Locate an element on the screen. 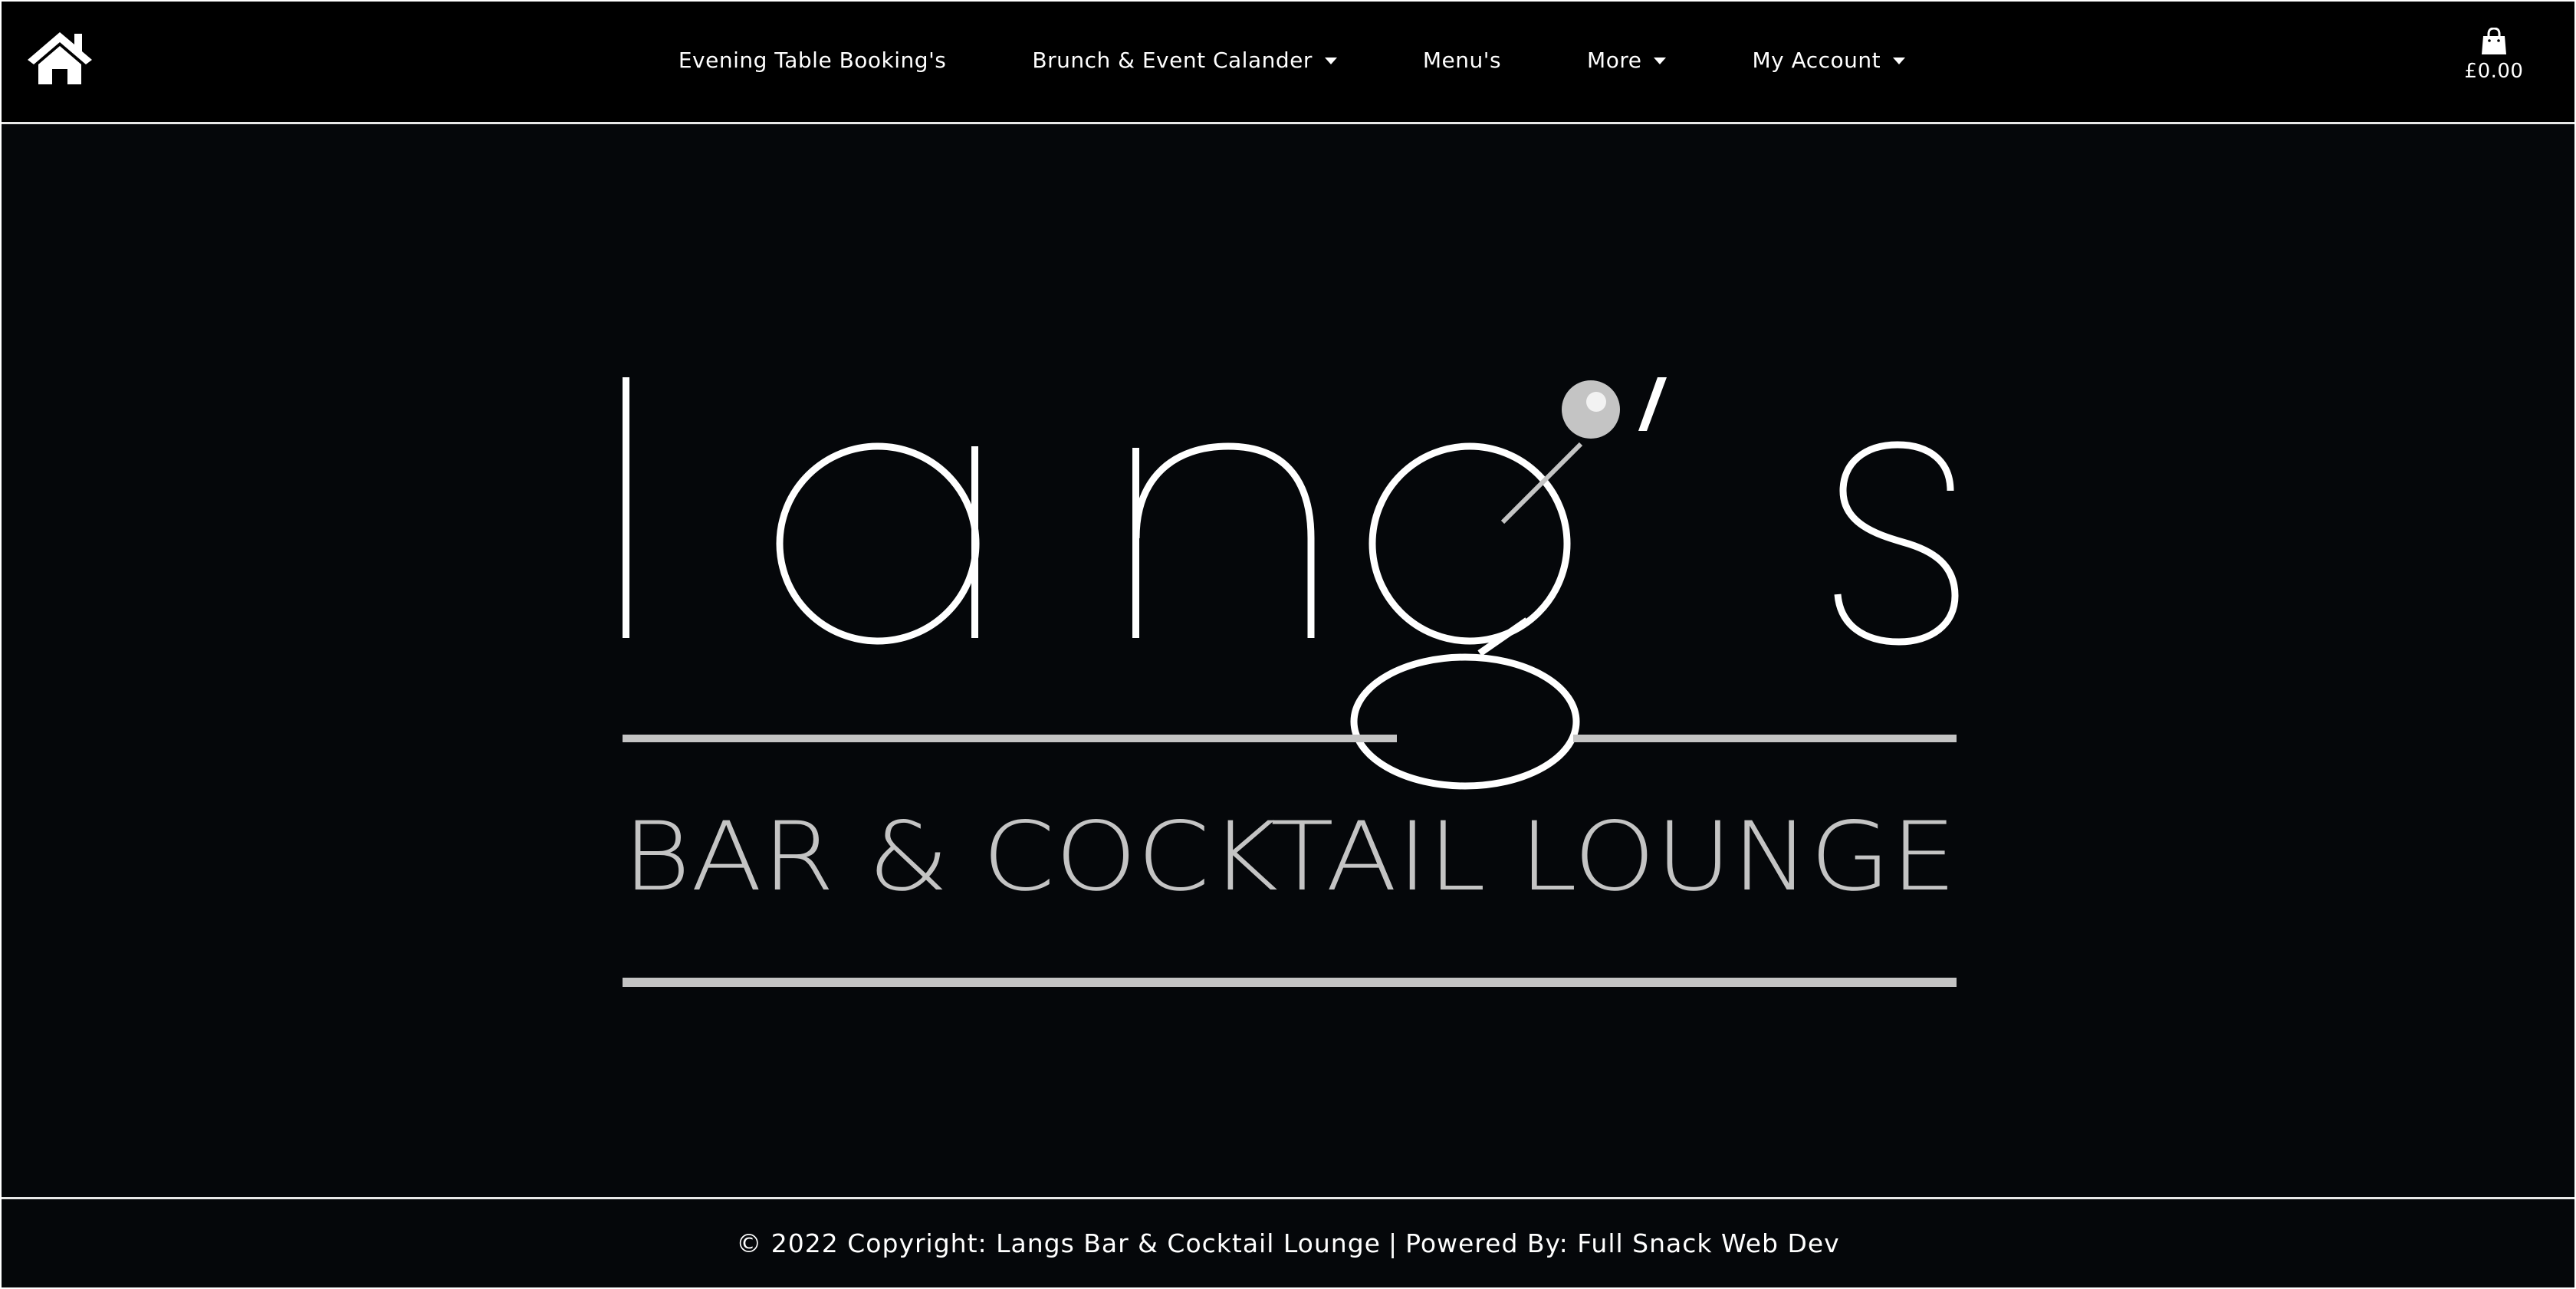  footer-powered-by-link: Powered By: Full Snack Web Dev is located at coordinates (1623, 1243).